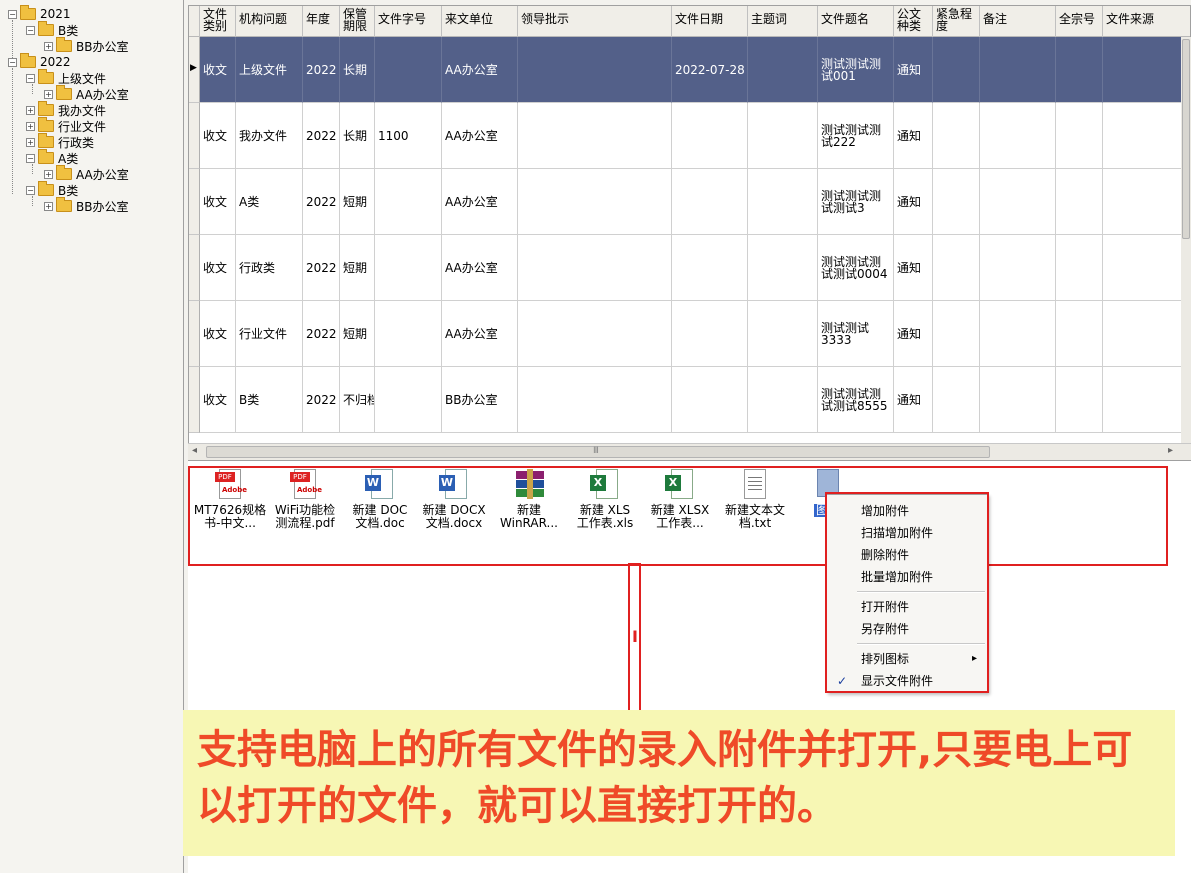 The image size is (1191, 873). Describe the element at coordinates (1018, 21) in the screenshot. I see `column-header: 备注` at that location.